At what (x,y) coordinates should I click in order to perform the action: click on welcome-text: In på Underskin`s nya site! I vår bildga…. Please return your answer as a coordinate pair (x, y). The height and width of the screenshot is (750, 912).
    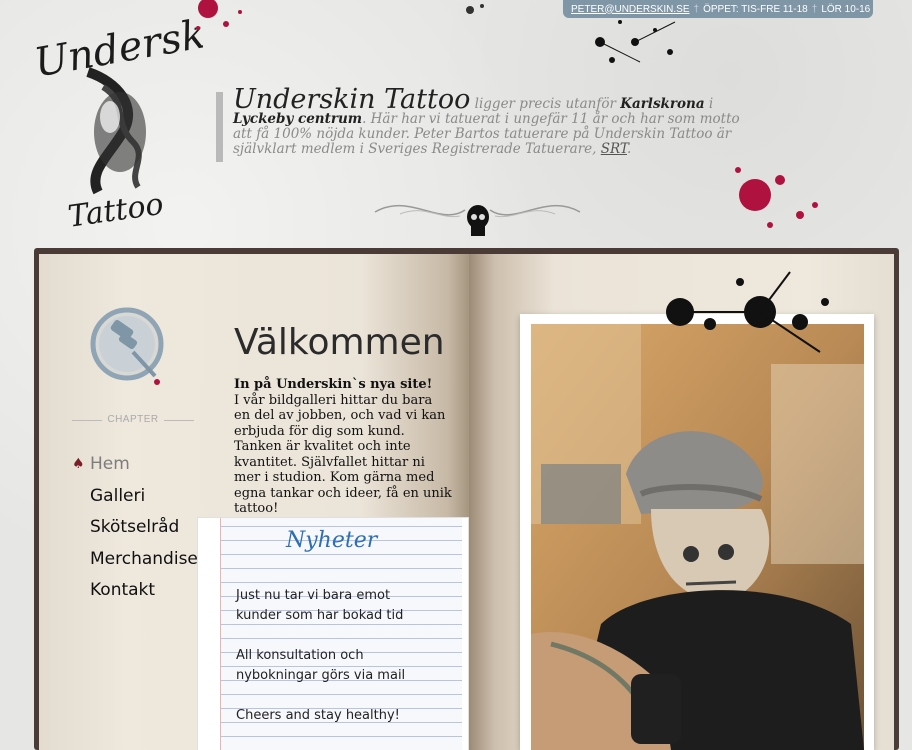
    Looking at the image, I should click on (343, 447).